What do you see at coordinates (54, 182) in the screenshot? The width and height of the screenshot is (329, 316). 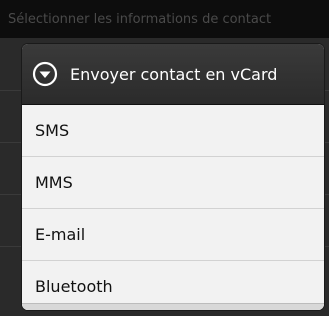 I see `option-label: MMS` at bounding box center [54, 182].